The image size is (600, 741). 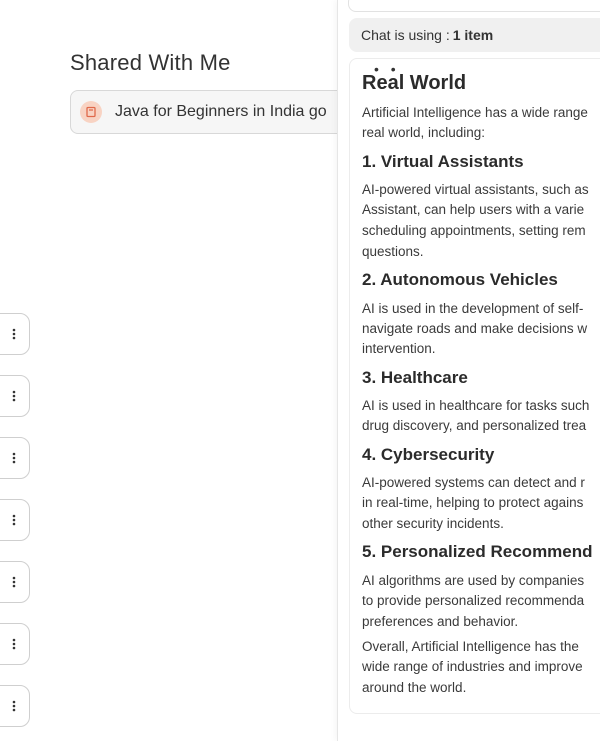 What do you see at coordinates (443, 161) in the screenshot?
I see `heading-virtual-assistants: 1. Virtual Assistants` at bounding box center [443, 161].